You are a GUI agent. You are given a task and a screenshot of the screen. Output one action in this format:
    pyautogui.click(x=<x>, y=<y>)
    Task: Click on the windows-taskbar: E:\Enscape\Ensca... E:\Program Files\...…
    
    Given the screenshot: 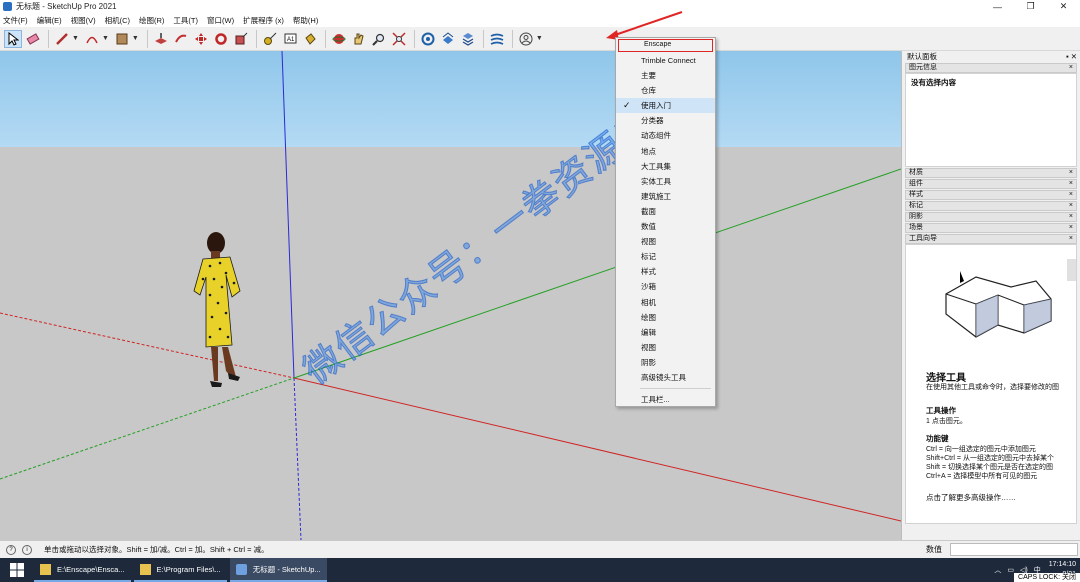 What is the action you would take?
    pyautogui.click(x=540, y=570)
    